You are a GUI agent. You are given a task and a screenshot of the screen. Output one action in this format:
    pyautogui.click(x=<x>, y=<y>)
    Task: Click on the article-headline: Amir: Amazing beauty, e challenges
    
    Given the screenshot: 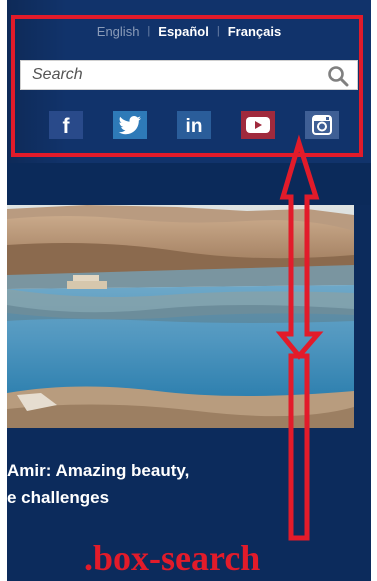 What is the action you would take?
    pyautogui.click(x=177, y=484)
    